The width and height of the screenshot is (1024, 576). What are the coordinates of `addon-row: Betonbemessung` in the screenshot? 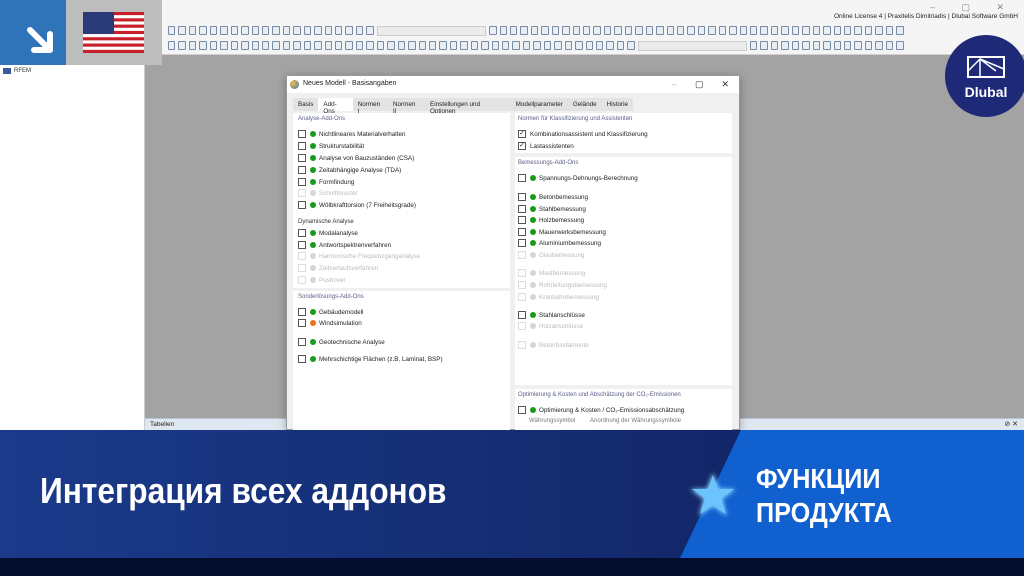 It's located at (553, 197).